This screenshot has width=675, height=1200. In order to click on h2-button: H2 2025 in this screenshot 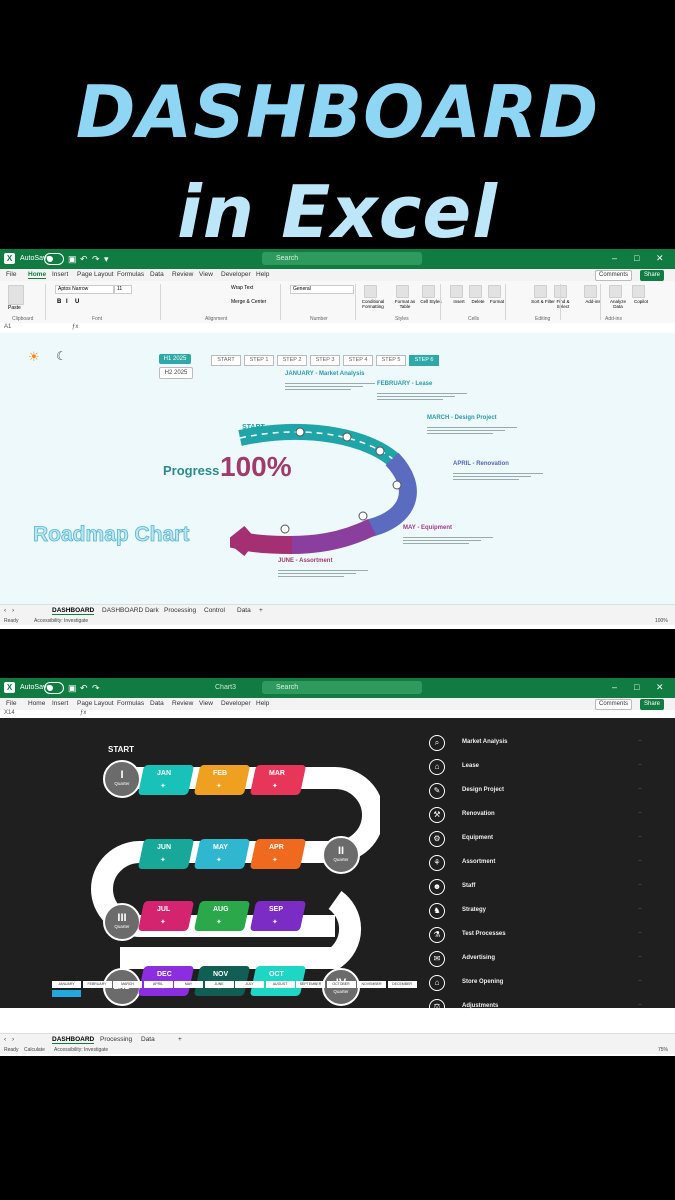, I will do `click(176, 373)`.